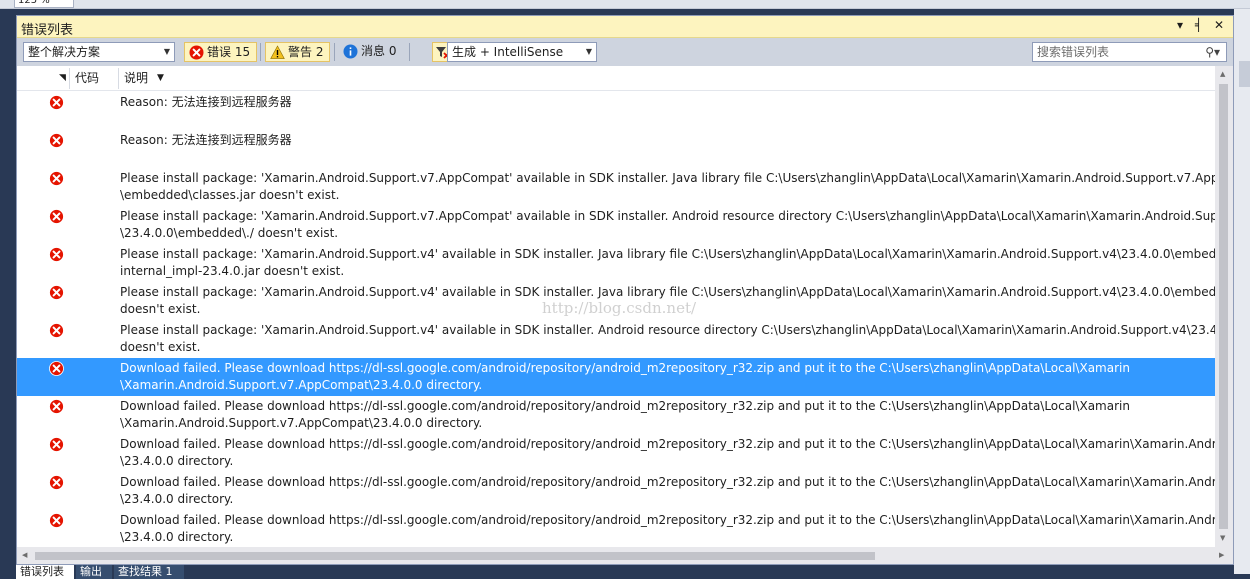  Describe the element at coordinates (1212, 52) in the screenshot. I see `search-icon: ⚲▾` at that location.